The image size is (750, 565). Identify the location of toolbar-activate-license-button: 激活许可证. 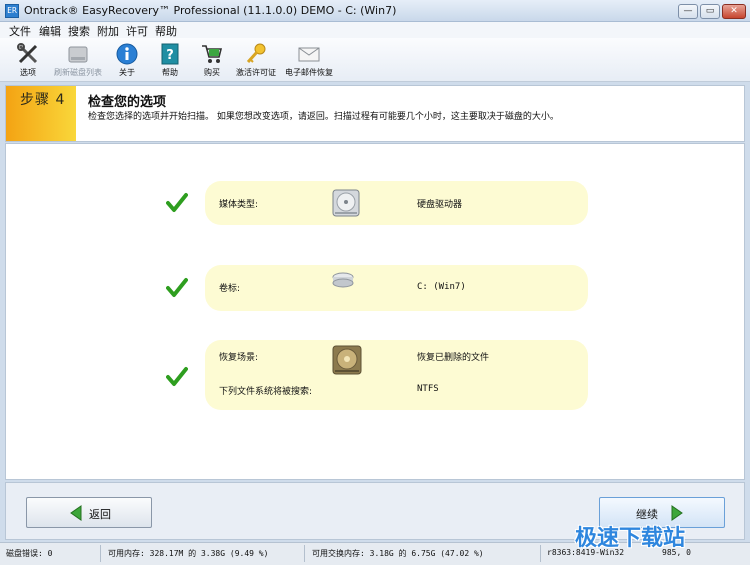
(256, 60).